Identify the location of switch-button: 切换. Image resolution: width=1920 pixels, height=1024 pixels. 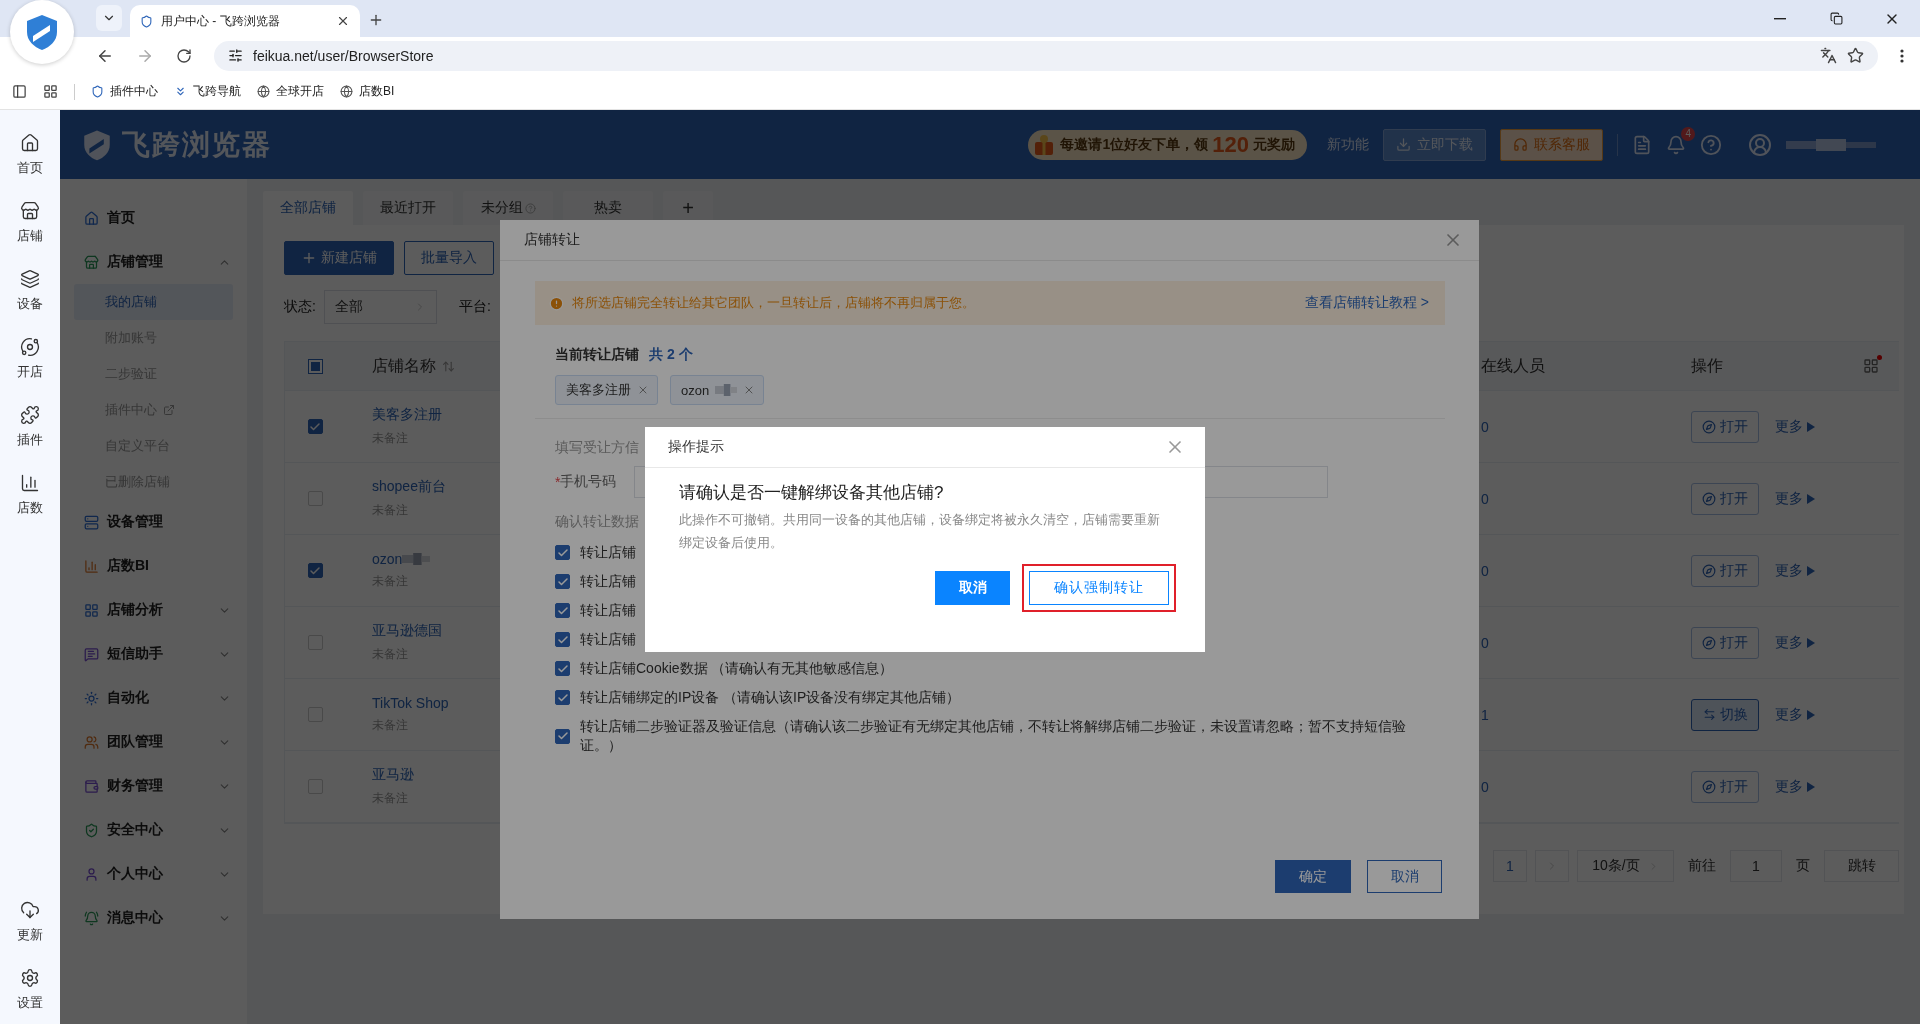
(1725, 714).